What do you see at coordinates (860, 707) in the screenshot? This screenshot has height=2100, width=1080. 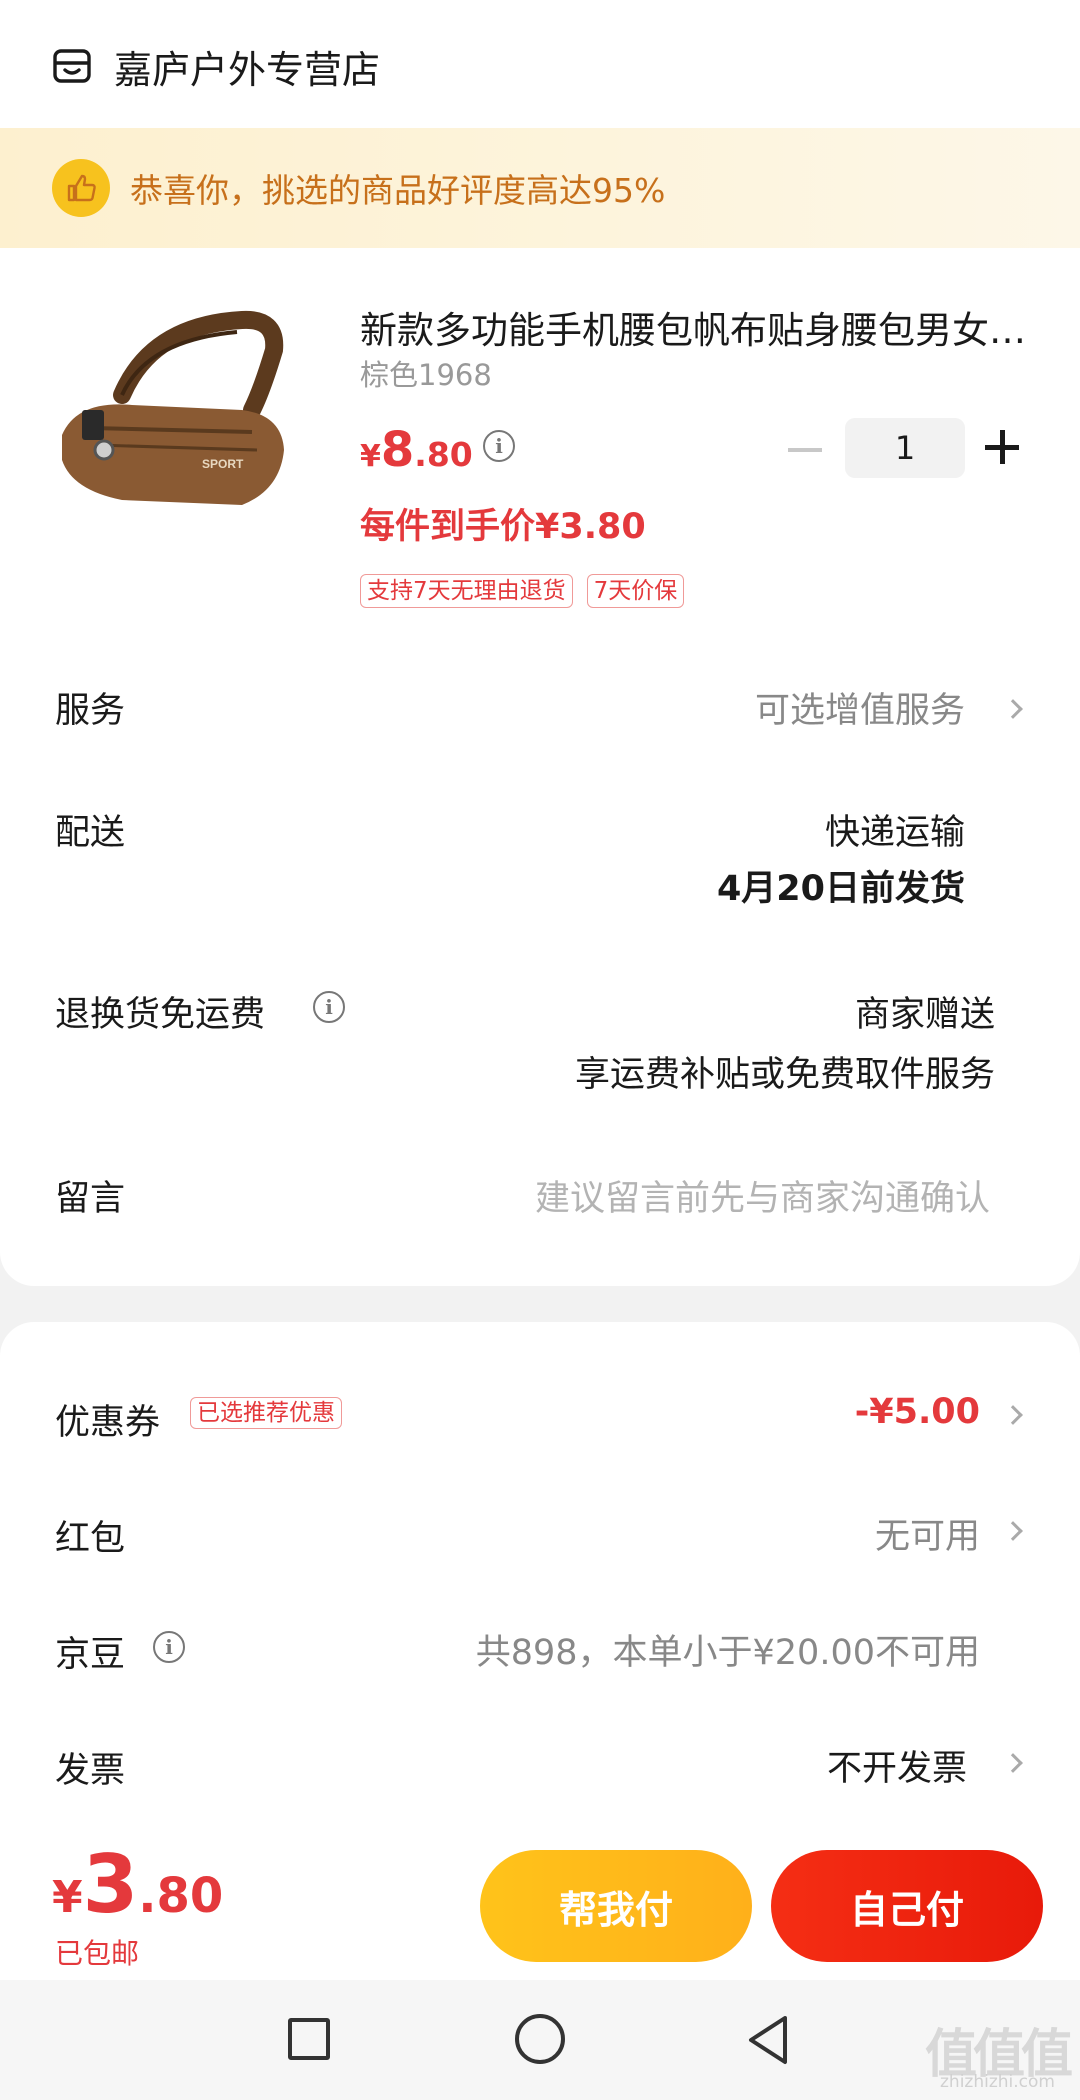 I see `service-value: 可选增值服务` at bounding box center [860, 707].